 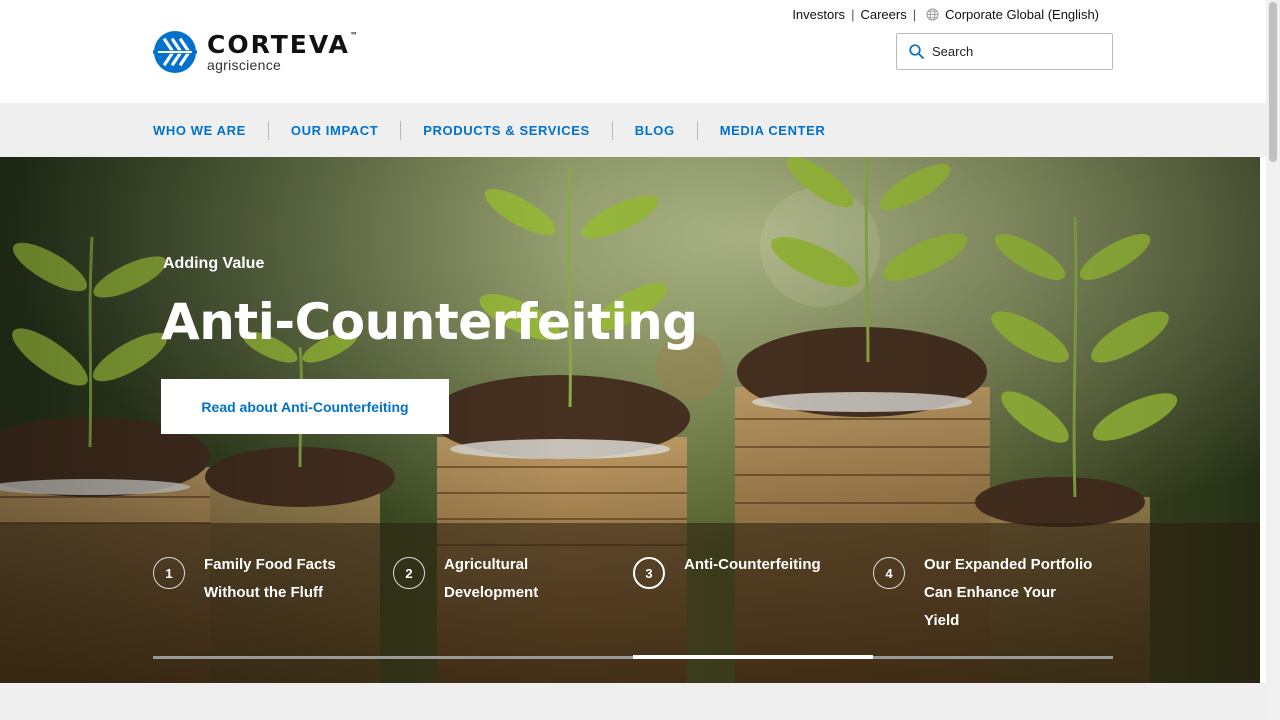 I want to click on region-selector: Corporate Global (English), so click(x=1022, y=14).